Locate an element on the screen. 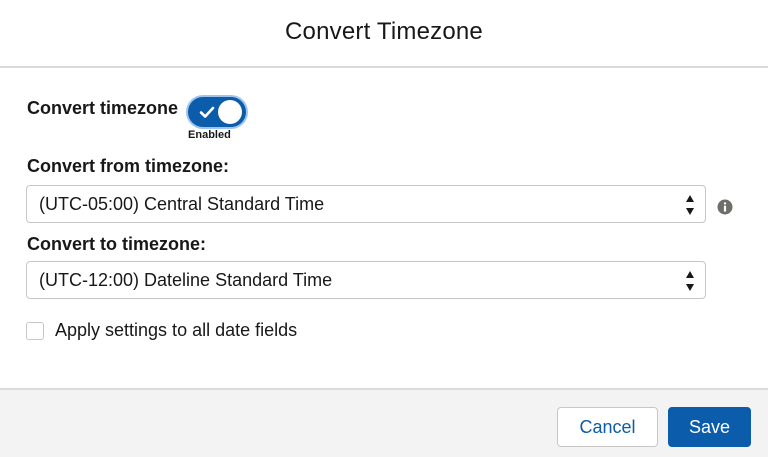 Image resolution: width=768 pixels, height=457 pixels. from-timezone-label: Convert from timezone: is located at coordinates (128, 166).